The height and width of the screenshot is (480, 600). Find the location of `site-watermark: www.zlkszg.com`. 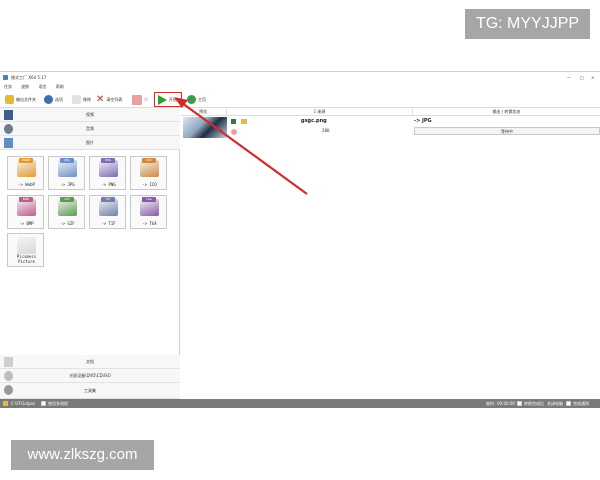

site-watermark: www.zlkszg.com is located at coordinates (82, 455).